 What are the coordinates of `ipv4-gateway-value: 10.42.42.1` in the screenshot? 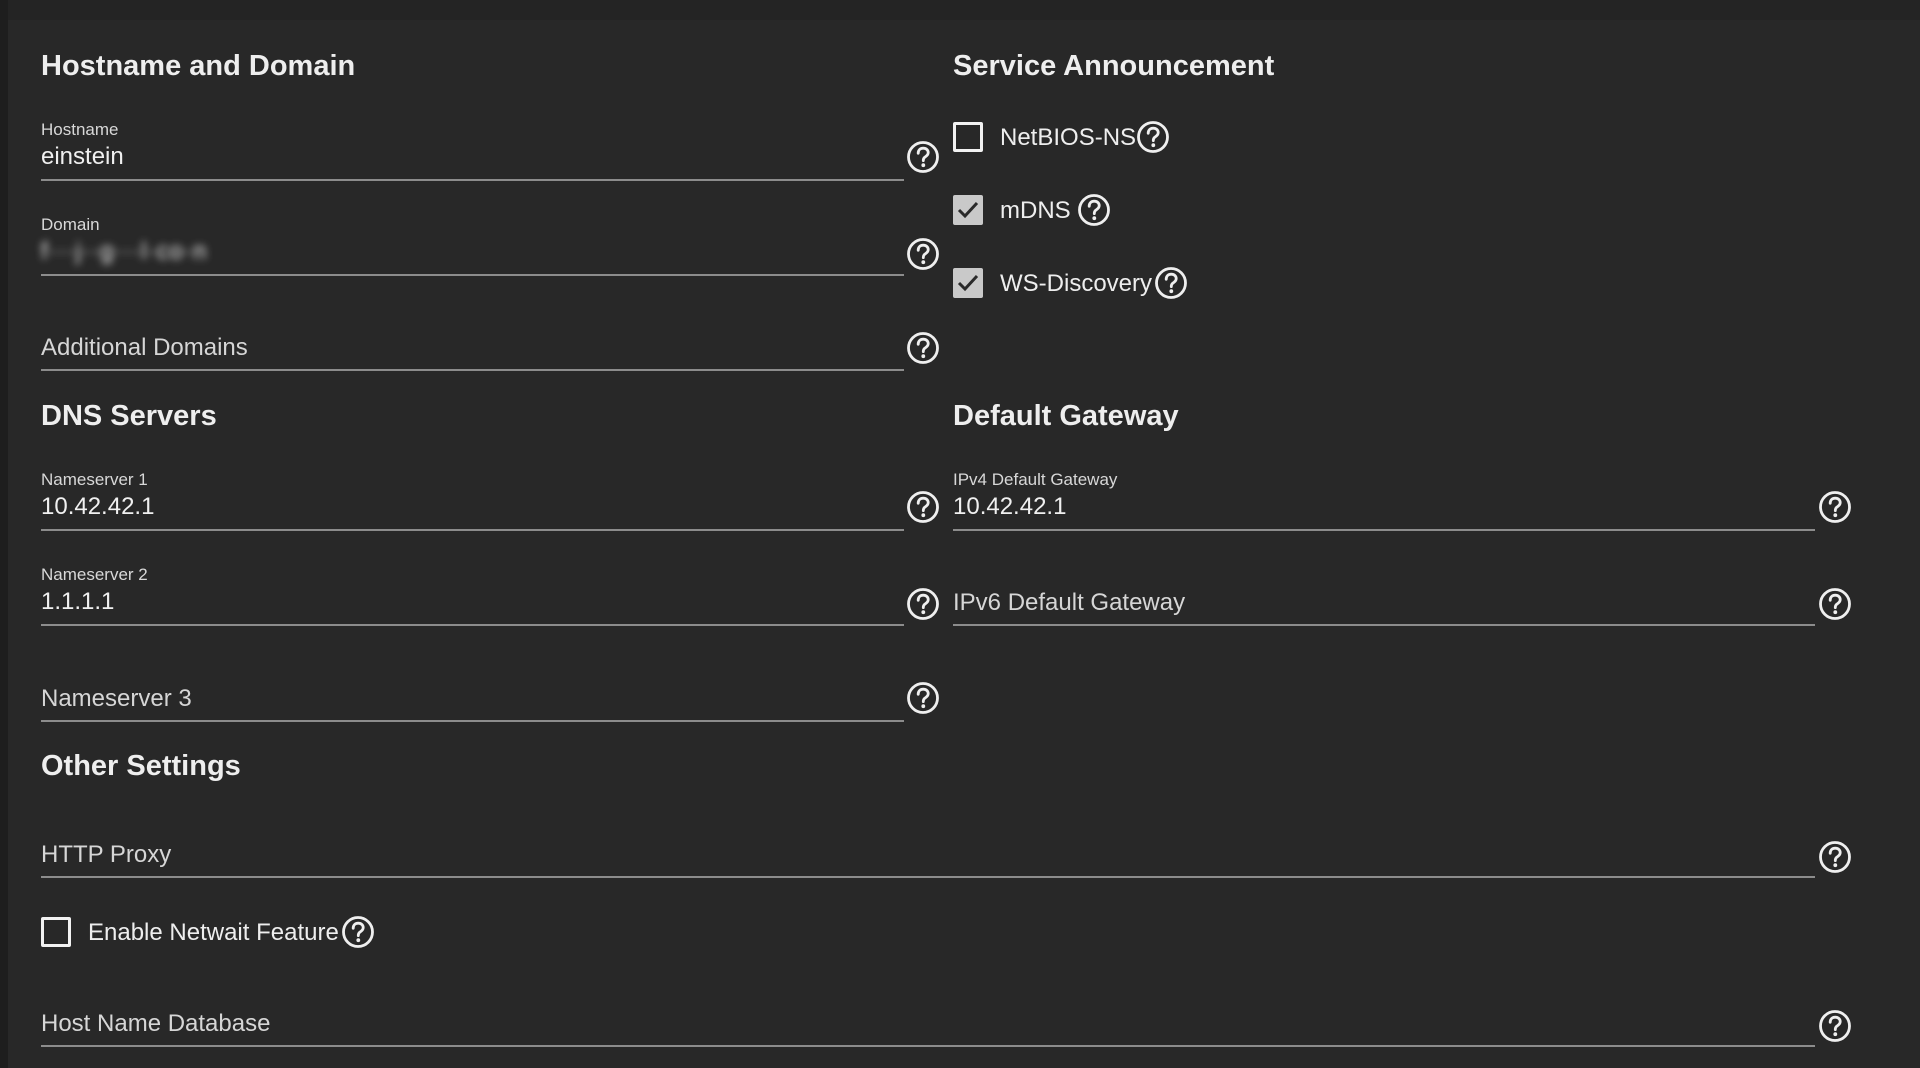 It's located at (1009, 507).